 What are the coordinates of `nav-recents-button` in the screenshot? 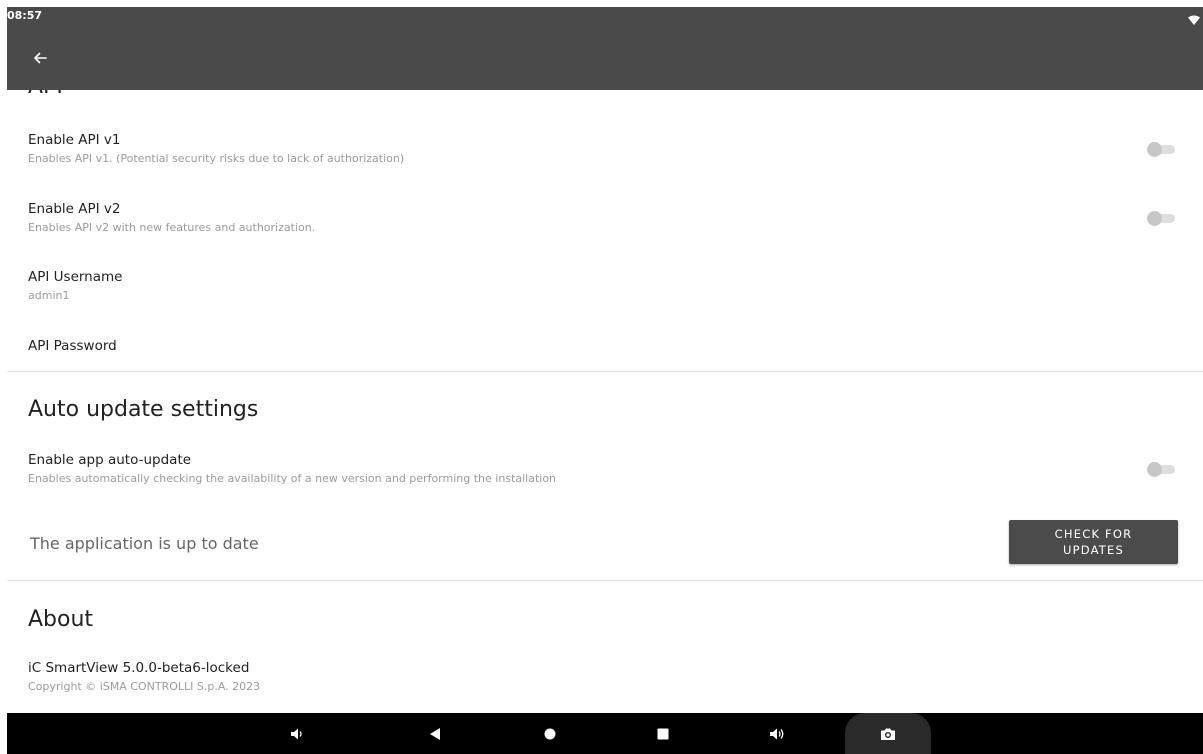 It's located at (663, 733).